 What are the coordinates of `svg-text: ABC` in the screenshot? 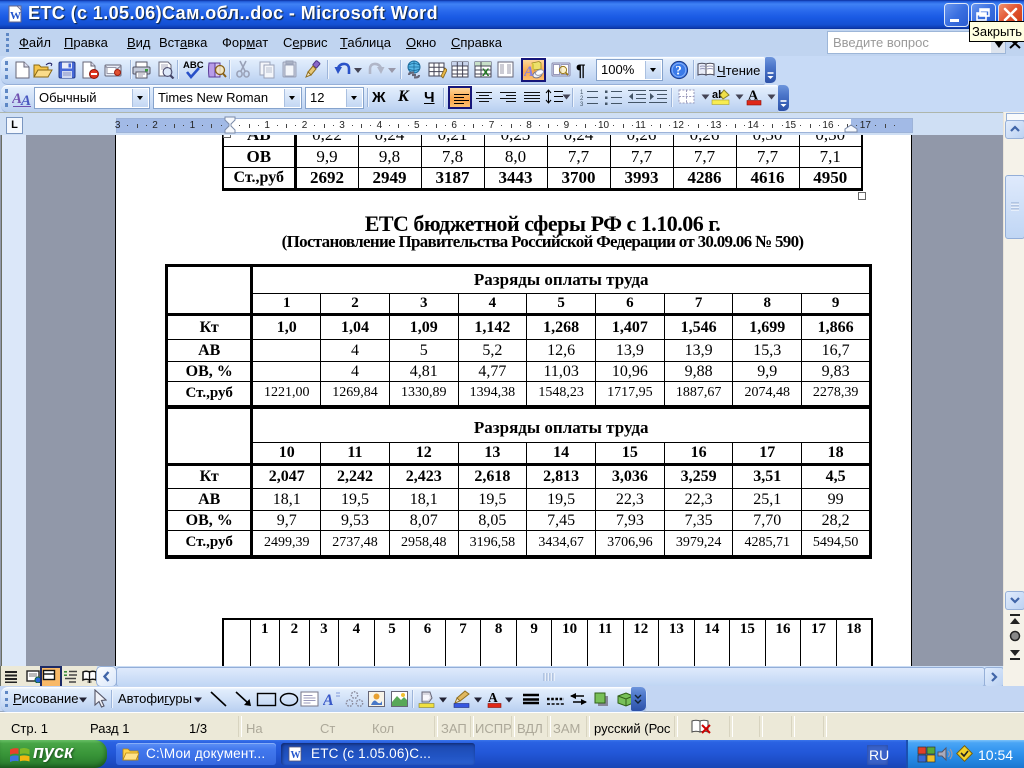 It's located at (193, 65).